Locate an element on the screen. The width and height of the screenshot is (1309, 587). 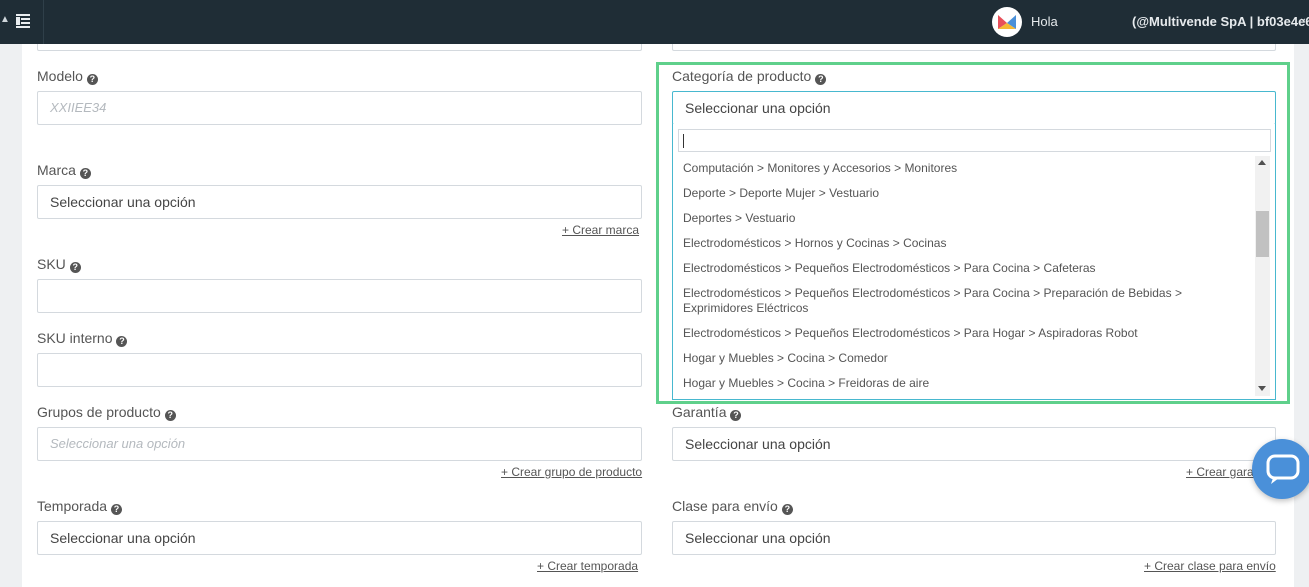
grupos-label: Grupos de producto? is located at coordinates (106, 412).